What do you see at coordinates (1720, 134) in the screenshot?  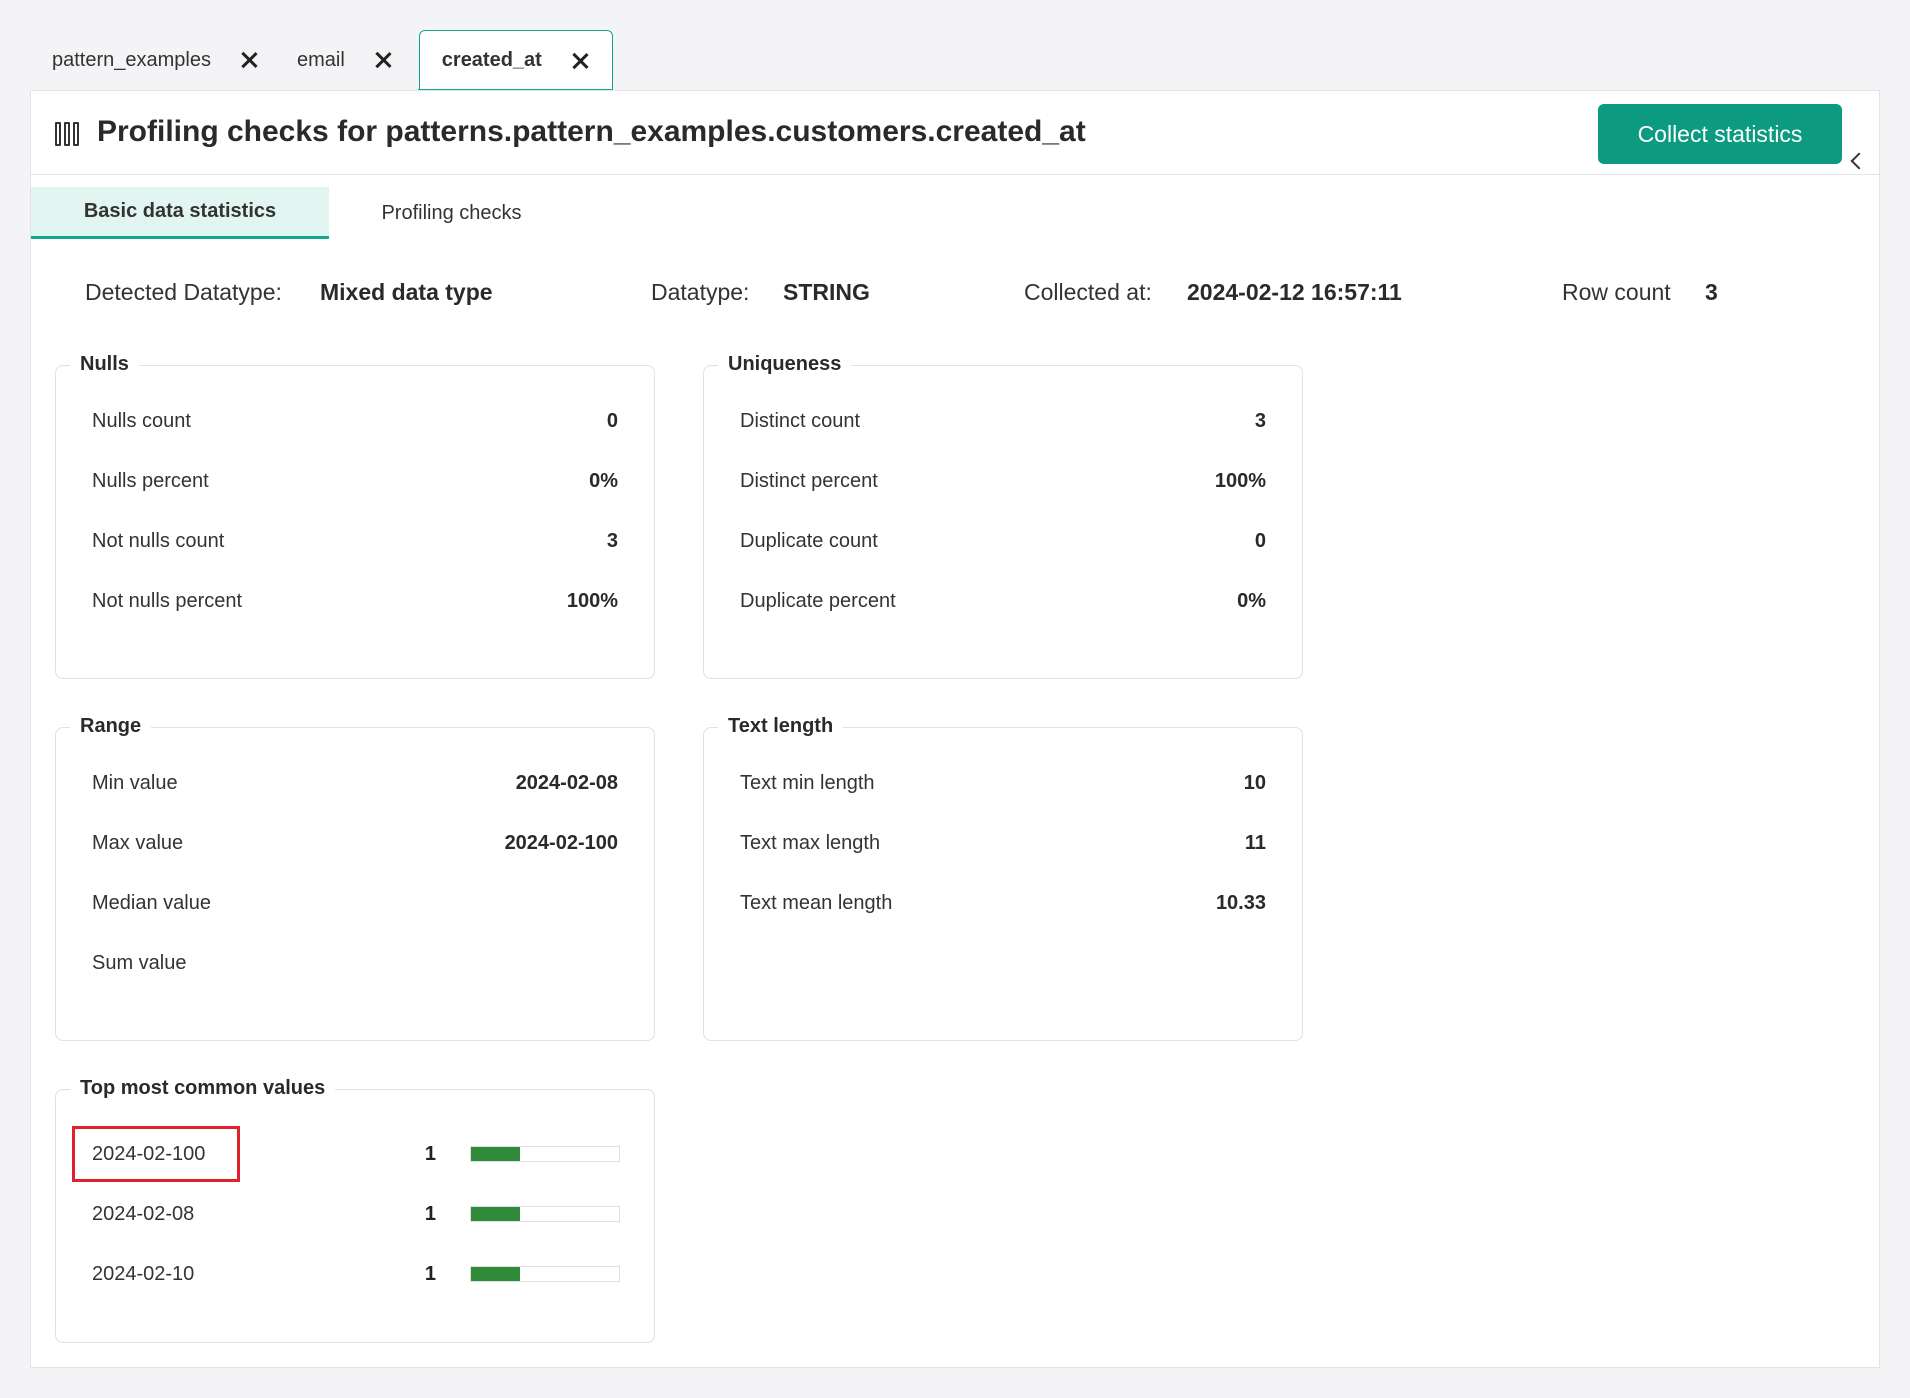 I see `collect-statistics-button: Collect statistics` at bounding box center [1720, 134].